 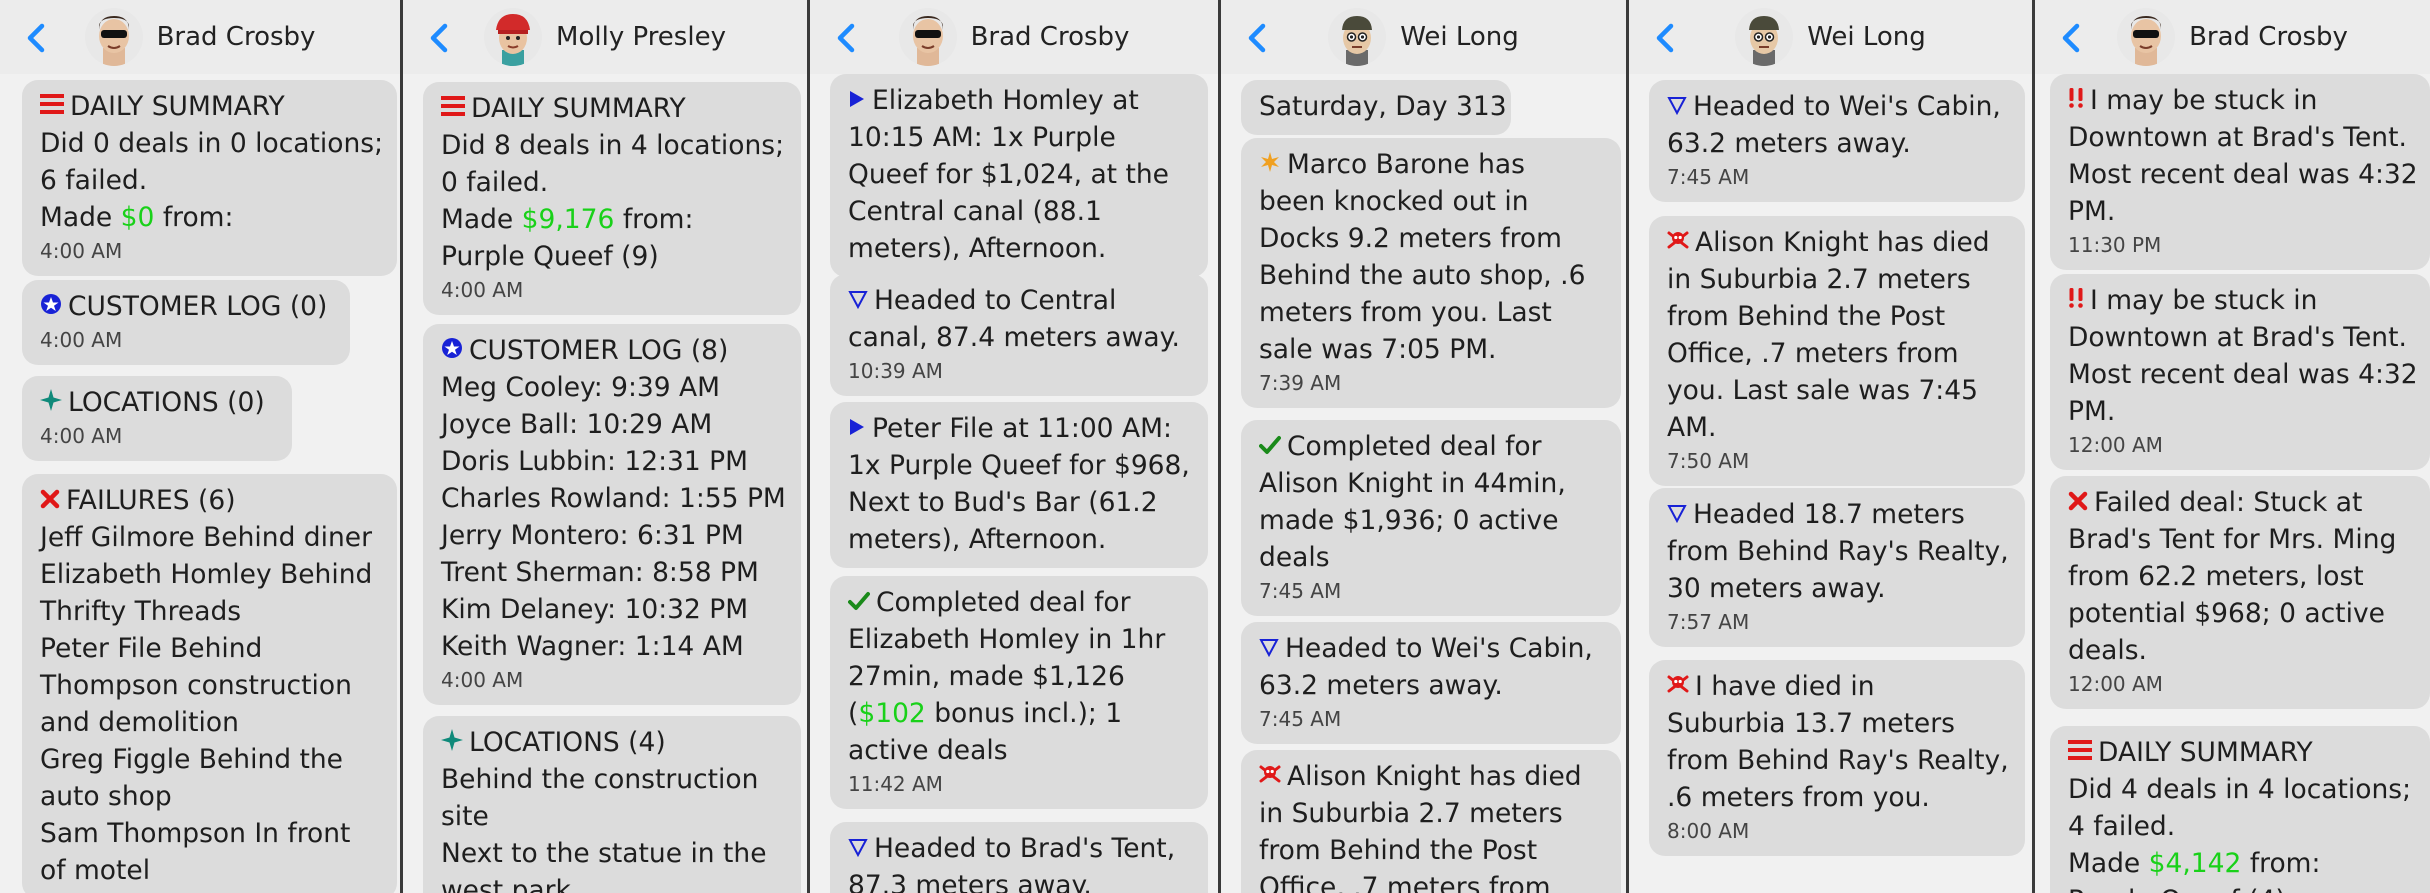 I want to click on message-line: Downtown at Brad's Tent., so click(x=2237, y=337).